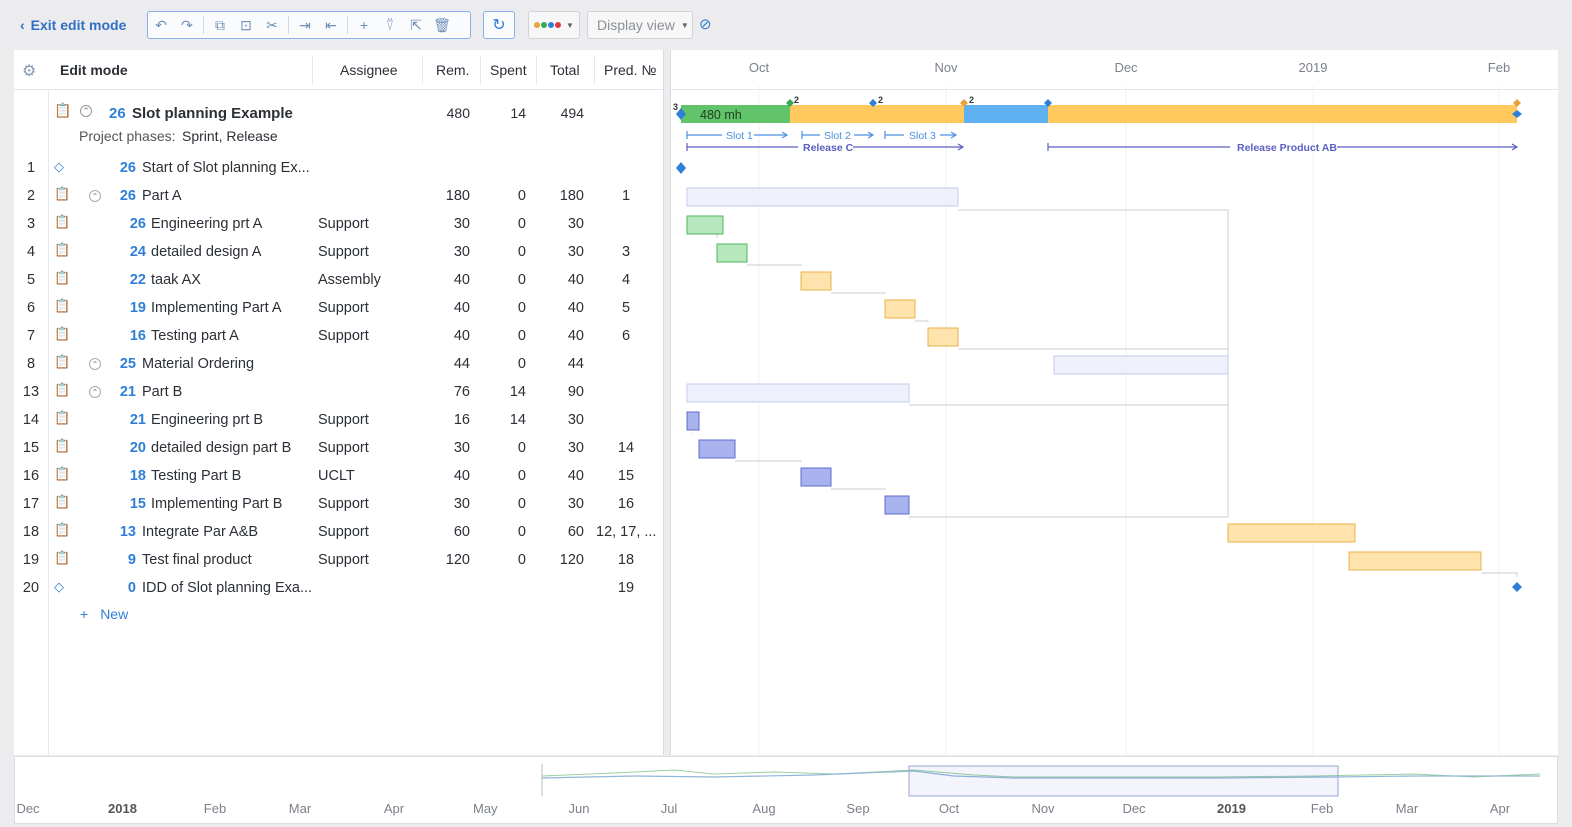 Image resolution: width=1572 pixels, height=827 pixels. What do you see at coordinates (196, 476) in the screenshot?
I see `task-name: Testing Part B` at bounding box center [196, 476].